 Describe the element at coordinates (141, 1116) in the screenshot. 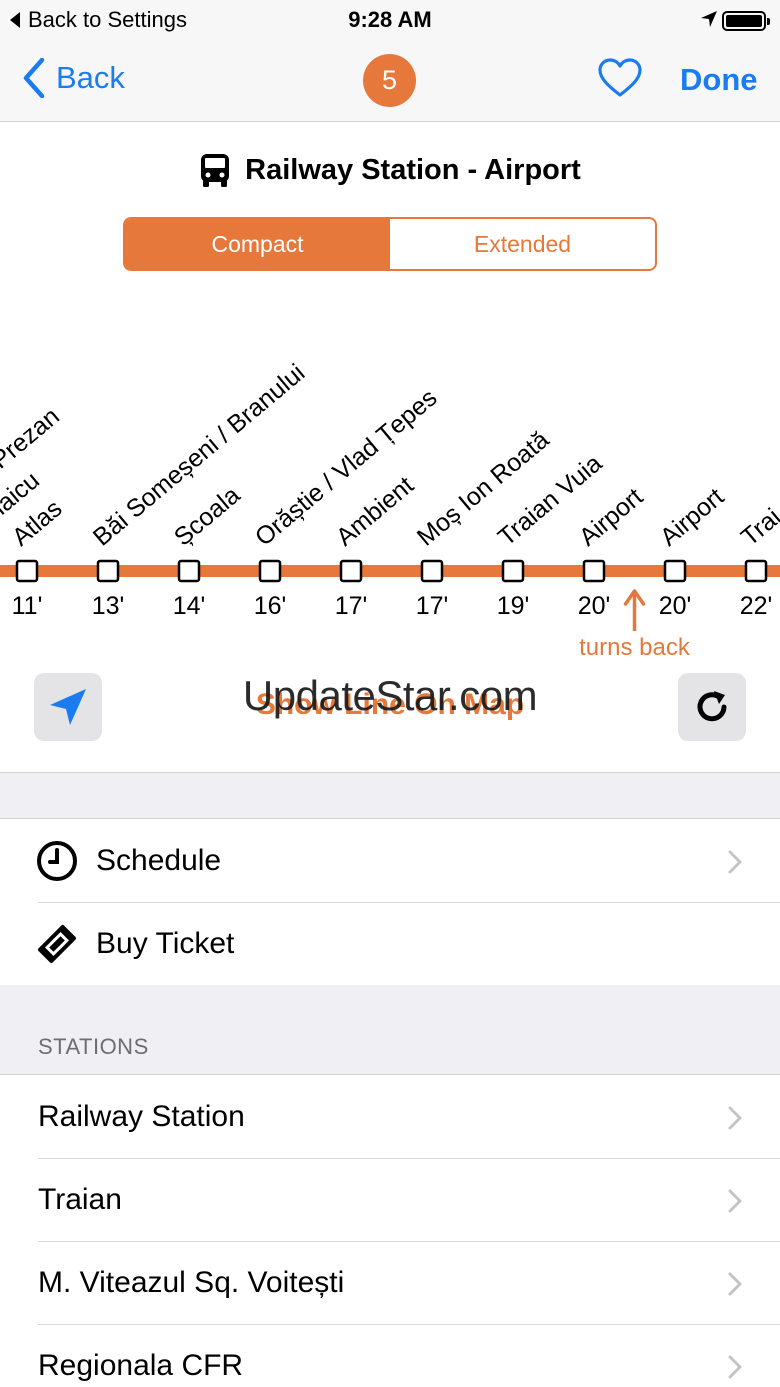

I see `station-name: Railway Station` at that location.